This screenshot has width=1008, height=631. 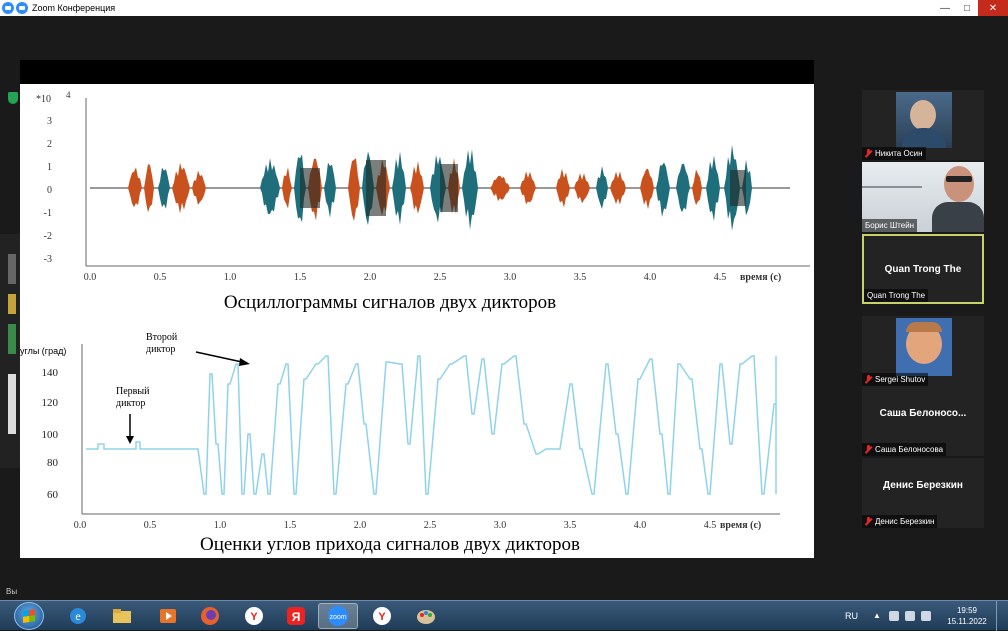 What do you see at coordinates (896, 295) in the screenshot?
I see `participant-name: Quan Trong The` at bounding box center [896, 295].